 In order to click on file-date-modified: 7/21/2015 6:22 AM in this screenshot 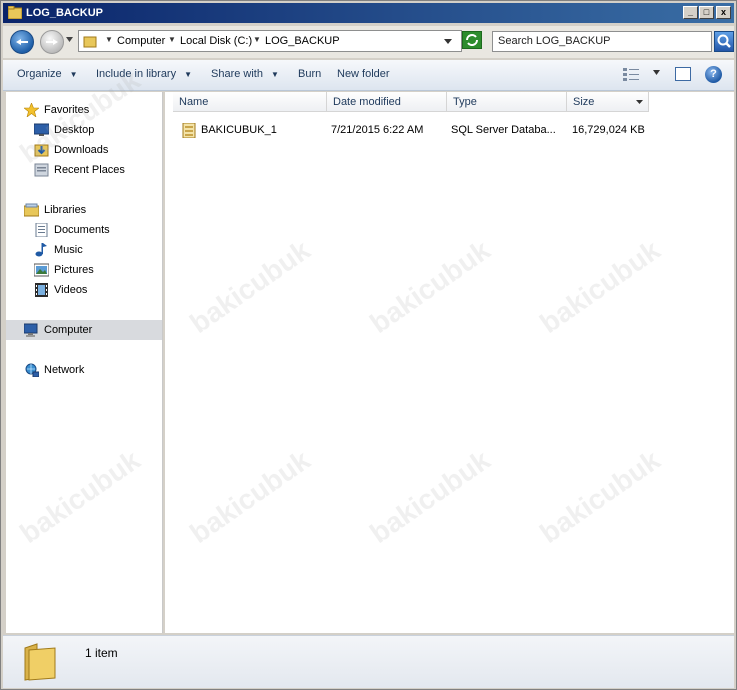, I will do `click(377, 130)`.